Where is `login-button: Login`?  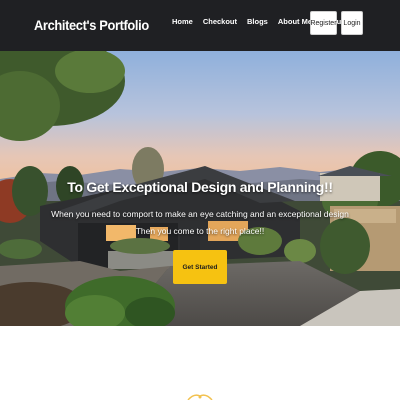 login-button: Login is located at coordinates (352, 23).